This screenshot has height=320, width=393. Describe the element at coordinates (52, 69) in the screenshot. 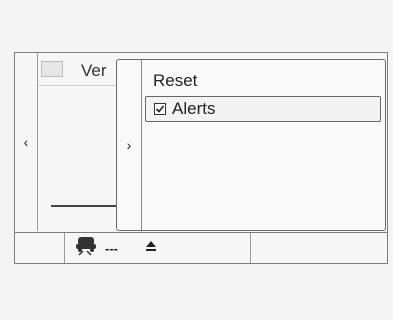

I see `app-icon` at that location.